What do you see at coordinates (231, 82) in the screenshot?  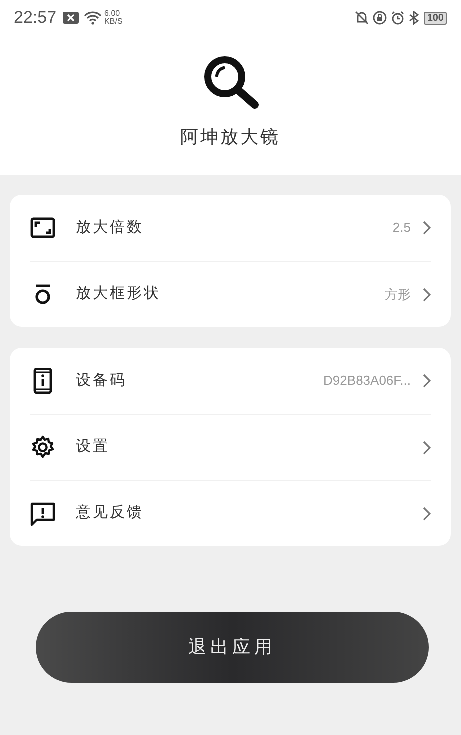 I see `magnifier-logo-icon` at bounding box center [231, 82].